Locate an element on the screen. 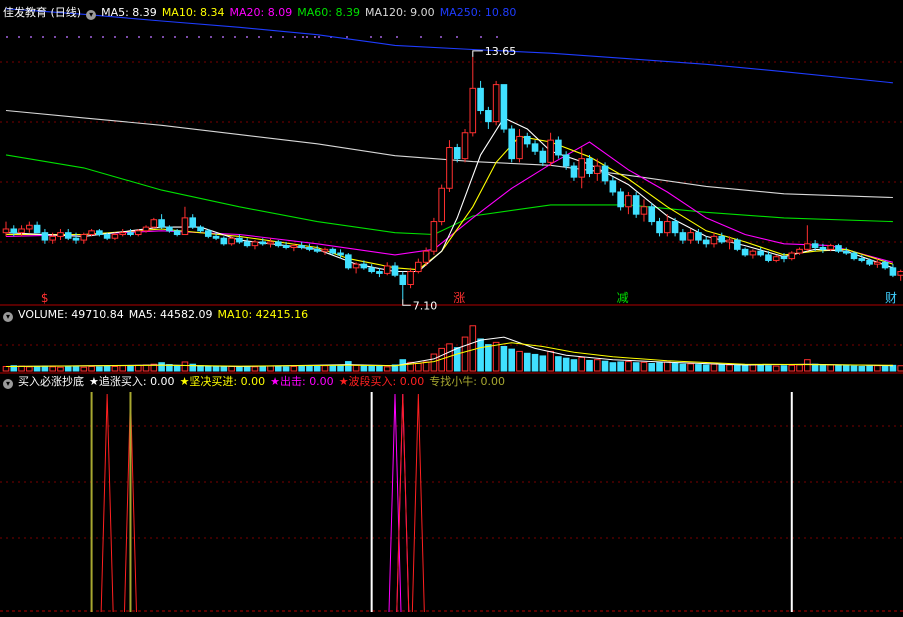  signal-swing-label: ★波段买入: 0.00 is located at coordinates (381, 381).